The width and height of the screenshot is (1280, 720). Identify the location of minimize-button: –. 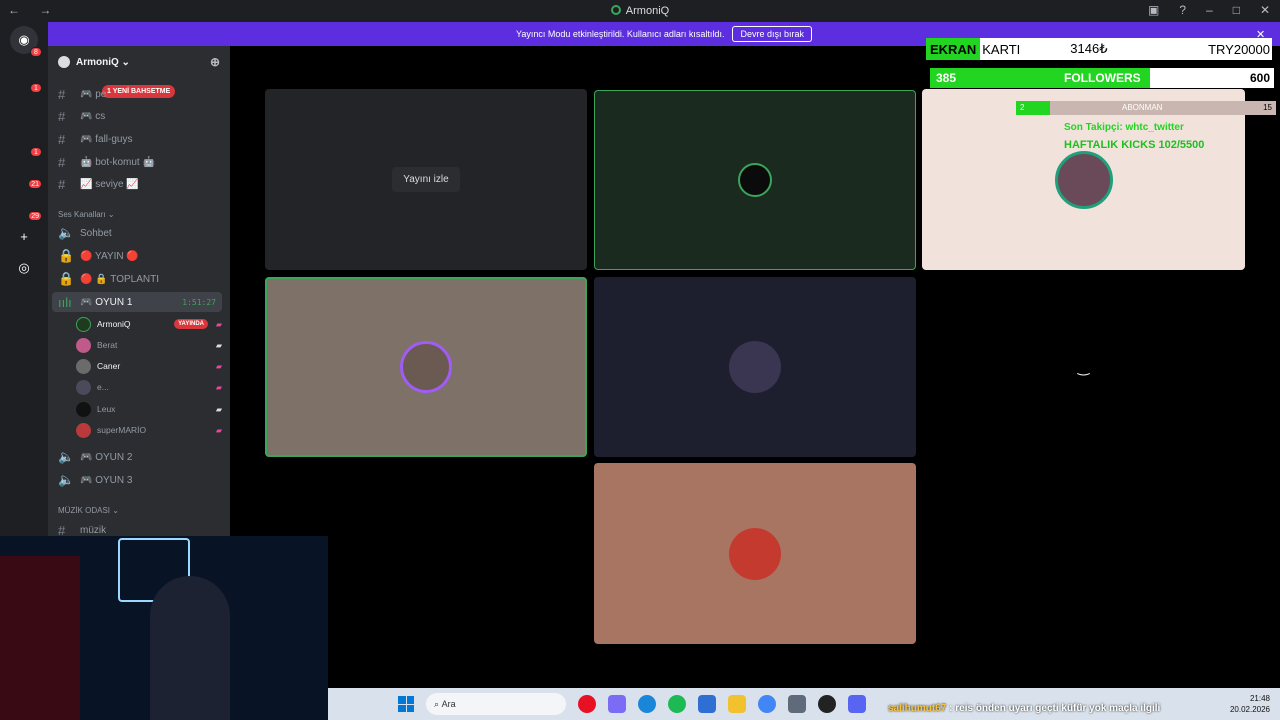
(1209, 10).